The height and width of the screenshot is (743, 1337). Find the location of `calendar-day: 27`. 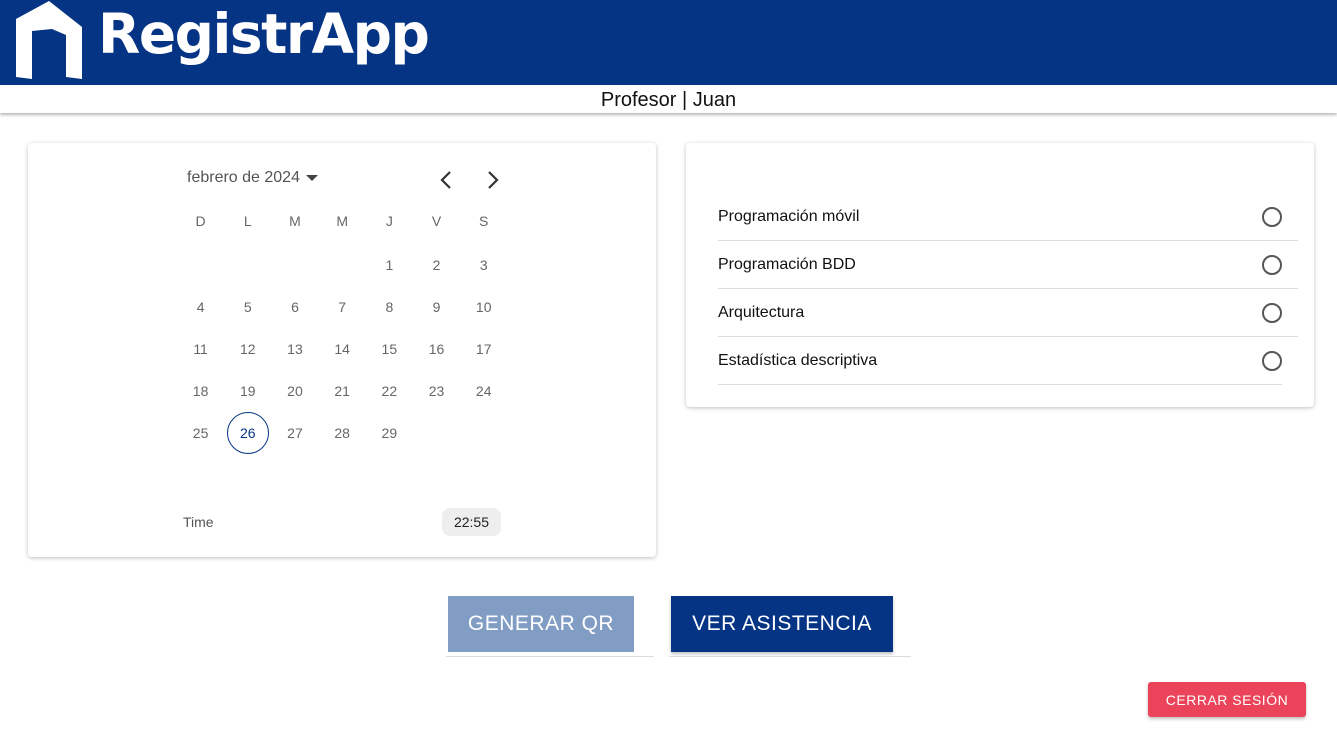

calendar-day: 27 is located at coordinates (294, 433).